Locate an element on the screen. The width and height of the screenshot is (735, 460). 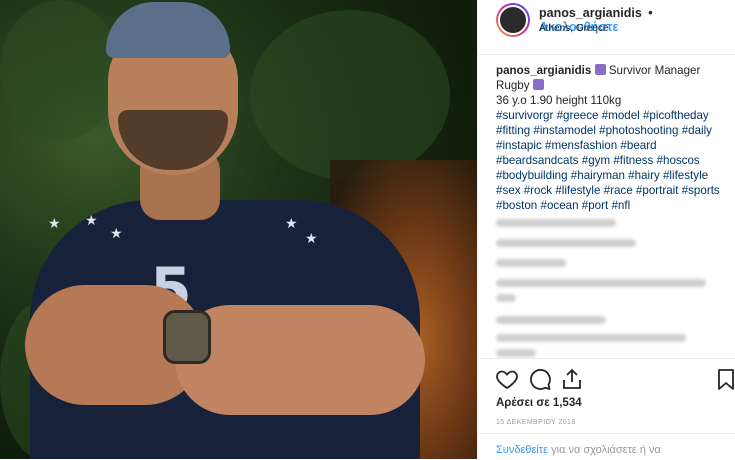
hashtag-link: #hoscos is located at coordinates (678, 160).